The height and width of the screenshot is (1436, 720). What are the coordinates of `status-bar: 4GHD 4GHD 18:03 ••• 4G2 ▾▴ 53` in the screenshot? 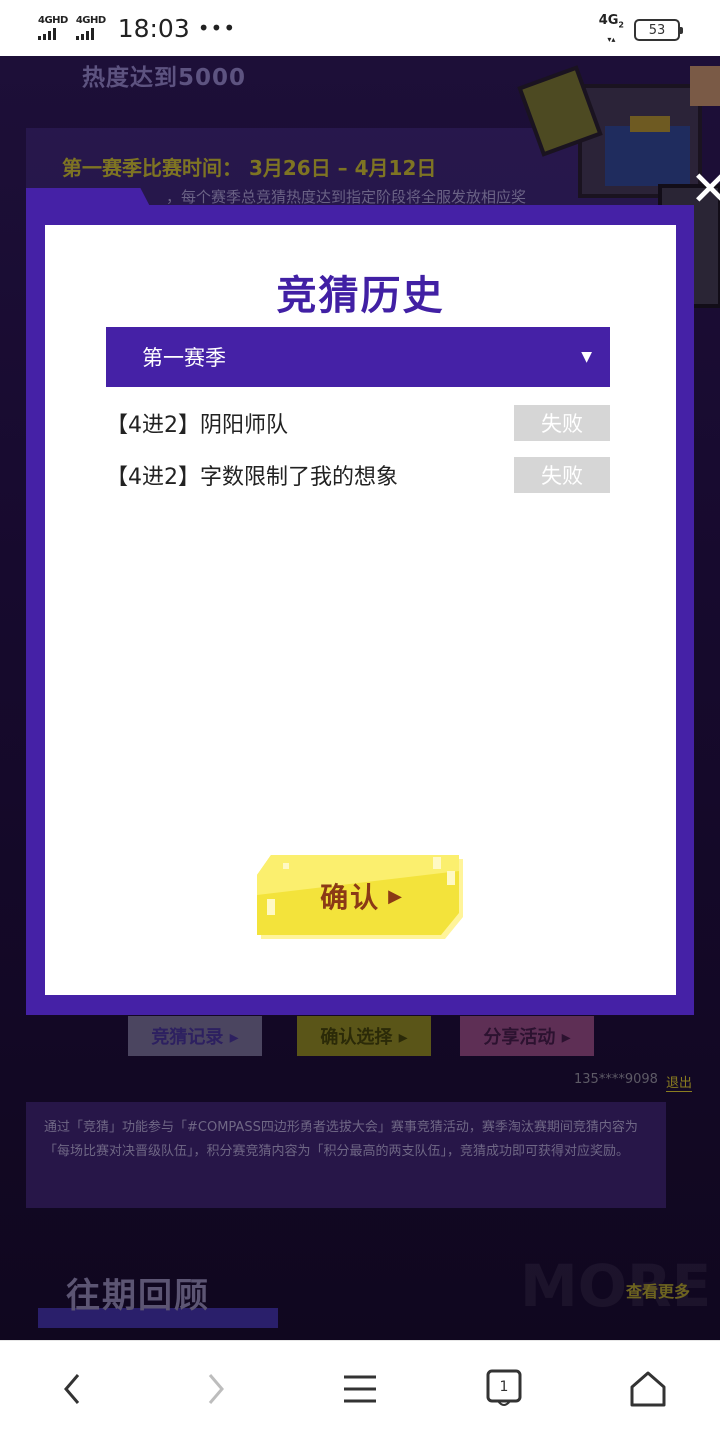 It's located at (360, 28).